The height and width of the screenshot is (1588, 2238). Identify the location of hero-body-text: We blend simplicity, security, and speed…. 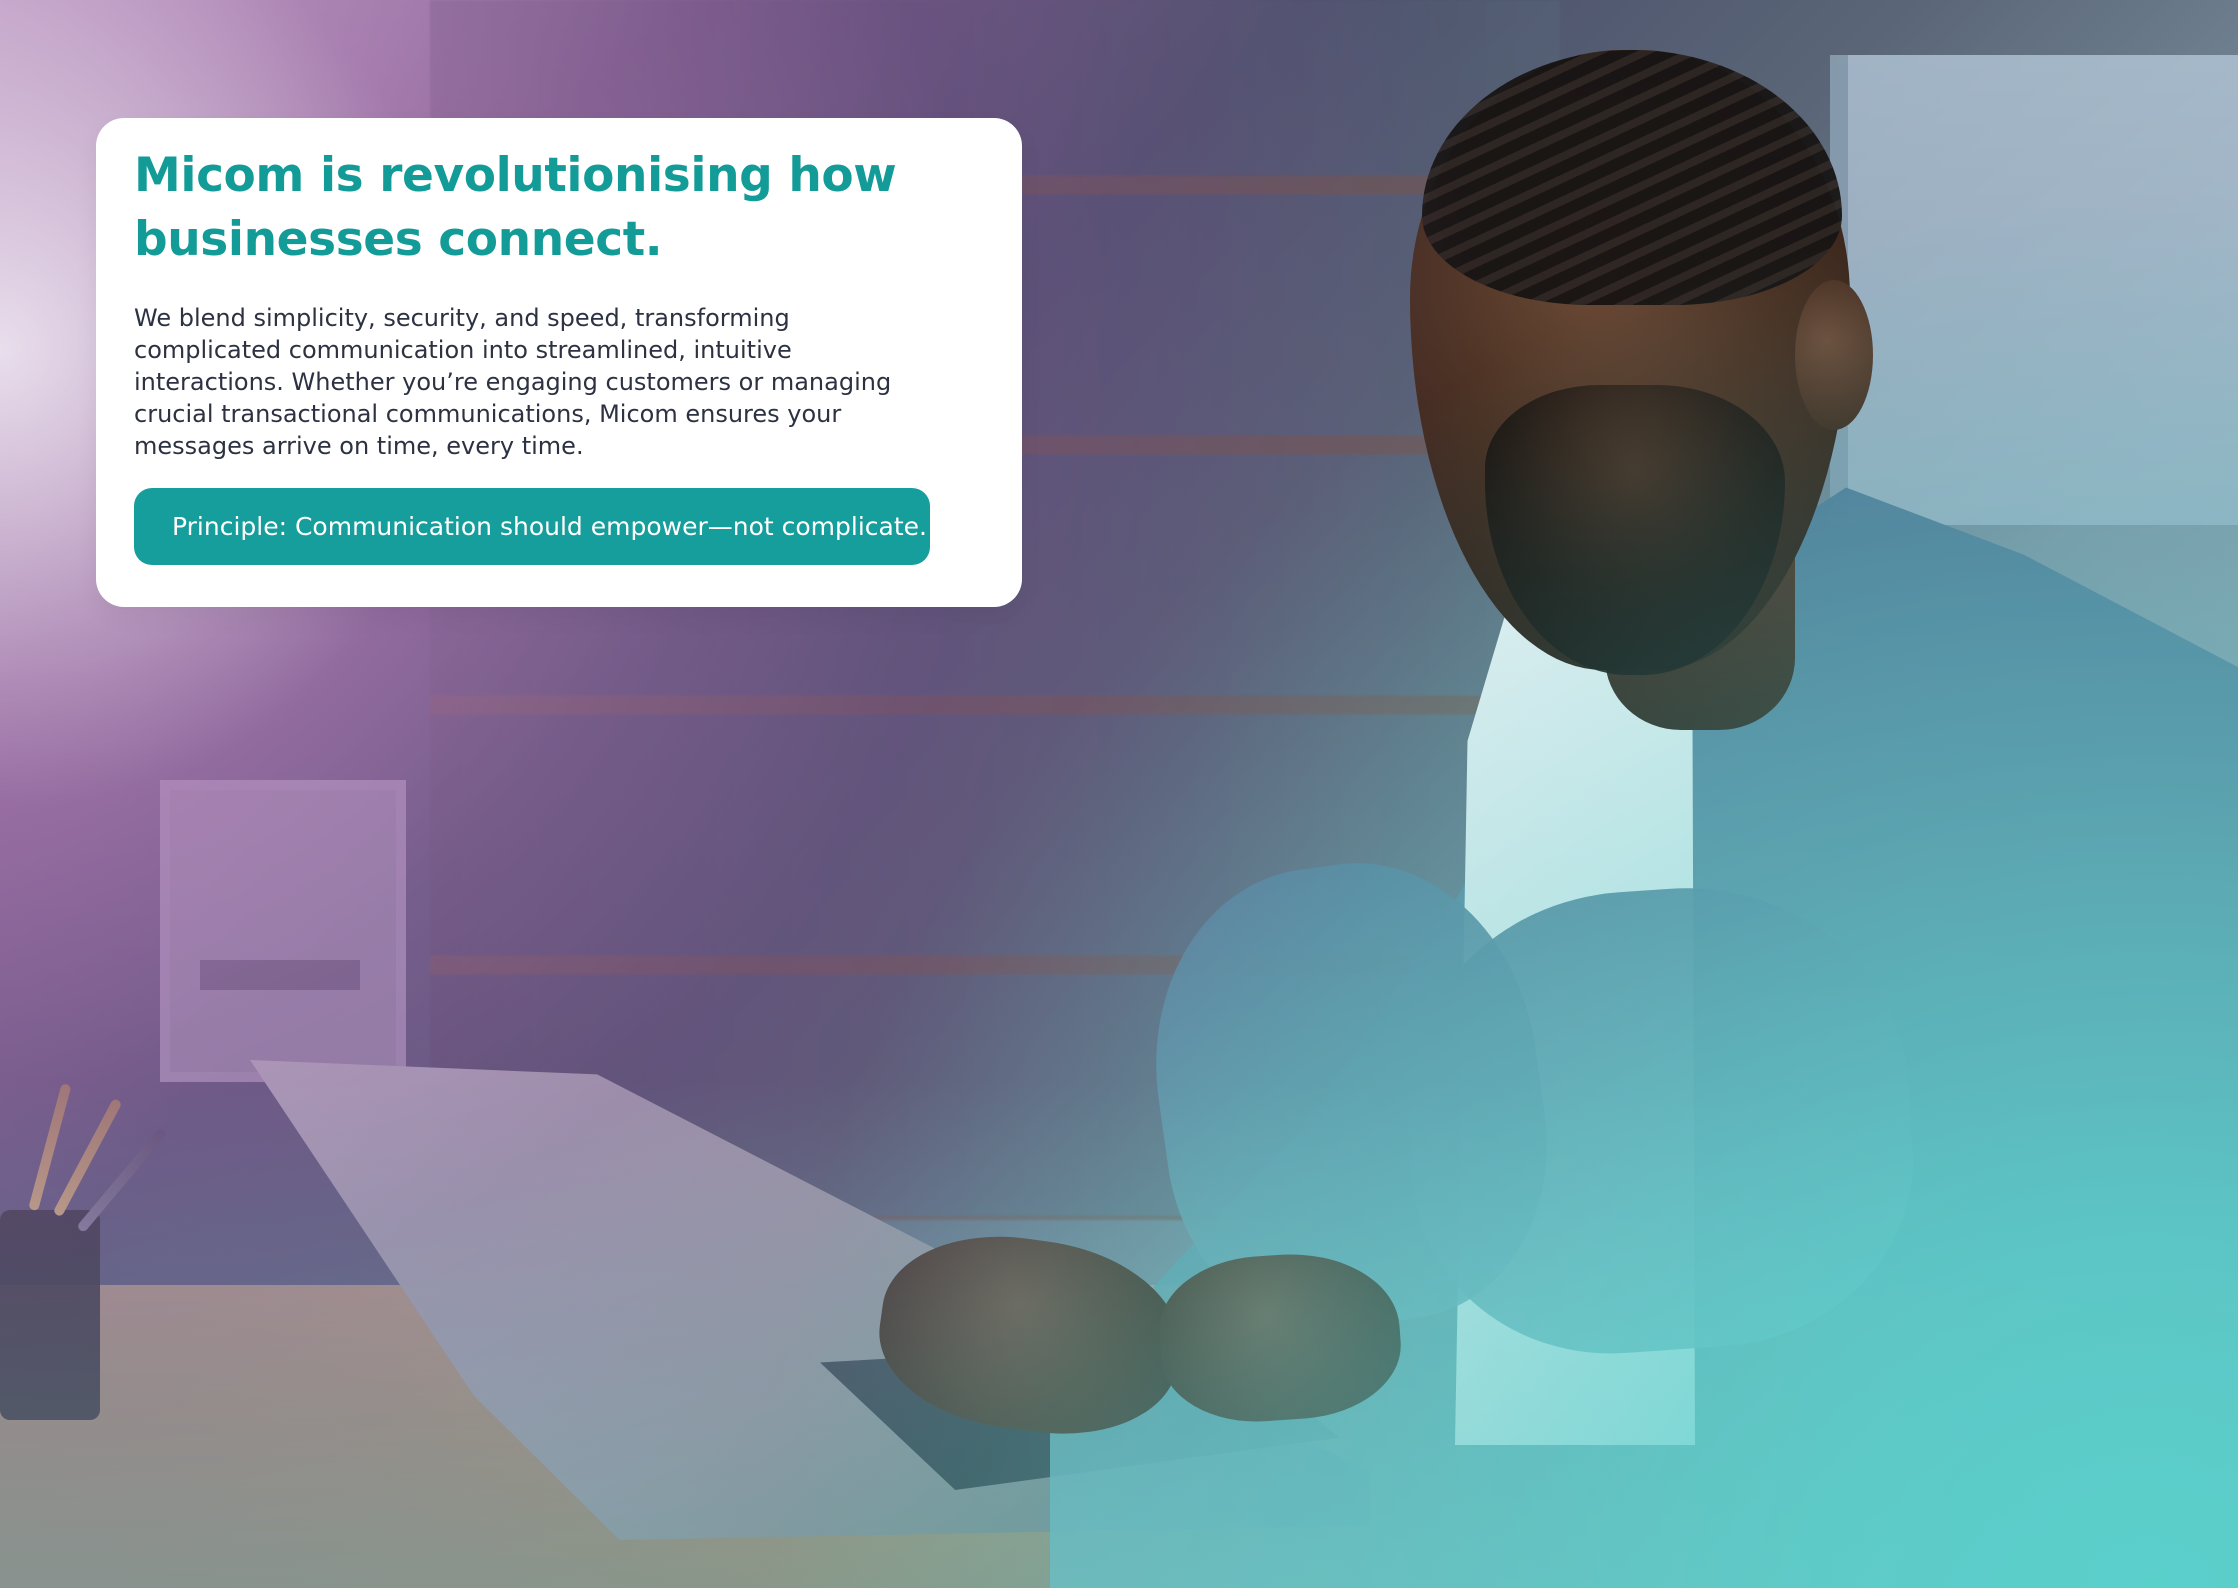
(513, 382).